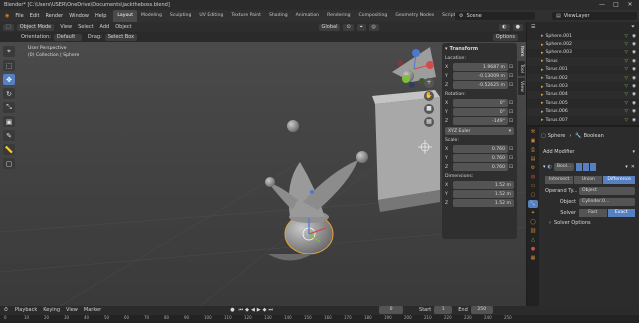 The width and height of the screenshot is (639, 323). What do you see at coordinates (241, 310) in the screenshot?
I see `jump-start-icon: ⏮` at bounding box center [241, 310].